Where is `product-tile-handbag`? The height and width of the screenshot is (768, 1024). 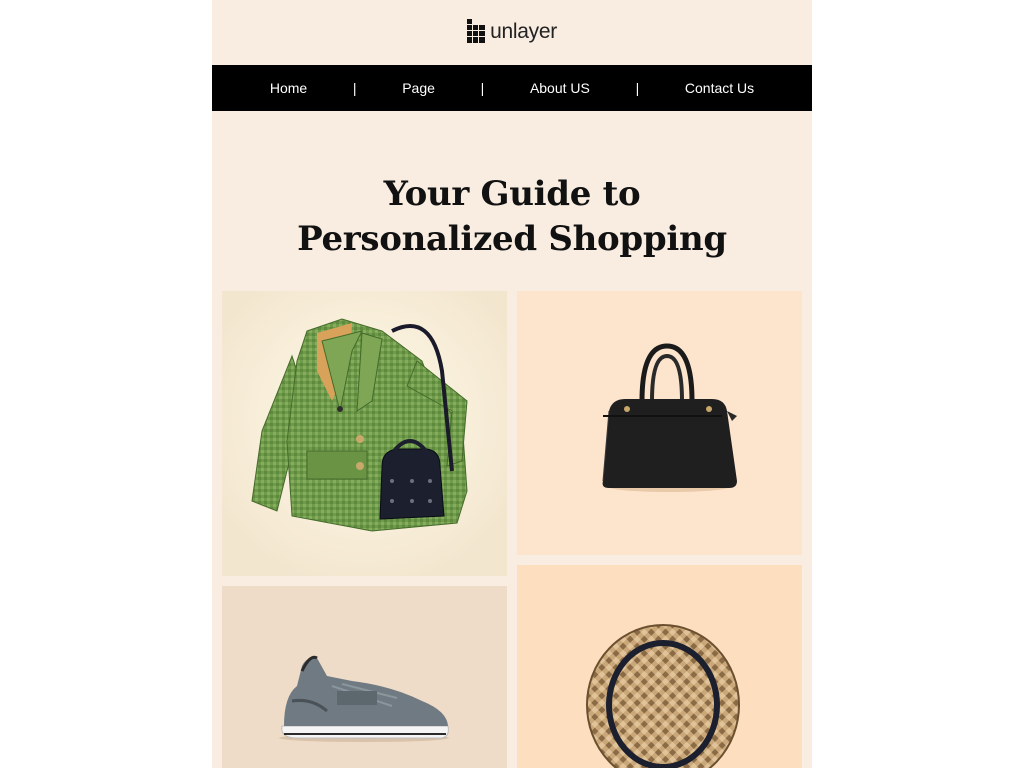 product-tile-handbag is located at coordinates (659, 423).